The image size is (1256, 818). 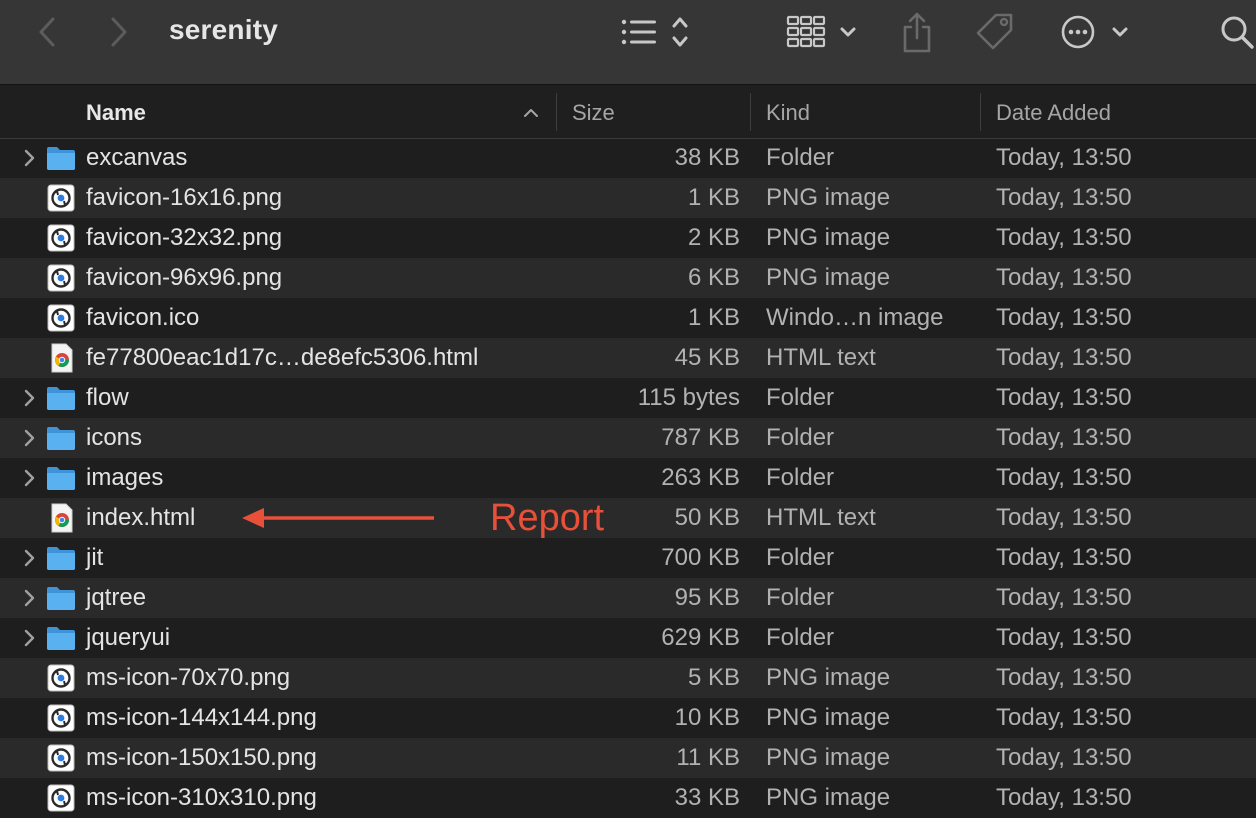 What do you see at coordinates (700, 437) in the screenshot?
I see `file-size: 787 KB` at bounding box center [700, 437].